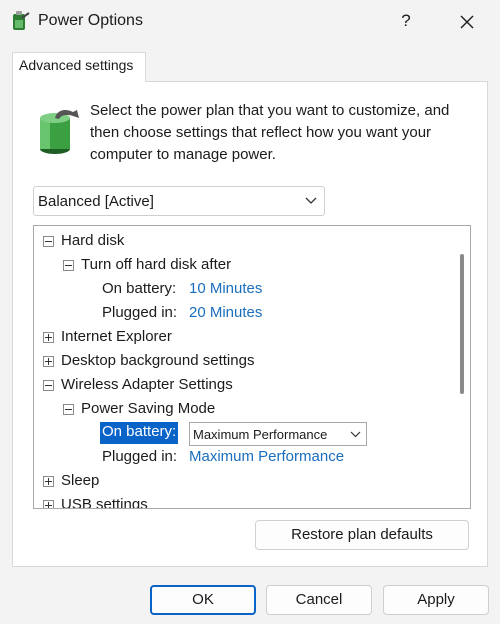 This screenshot has width=500, height=624. I want to click on window-title: Power Options, so click(90, 20).